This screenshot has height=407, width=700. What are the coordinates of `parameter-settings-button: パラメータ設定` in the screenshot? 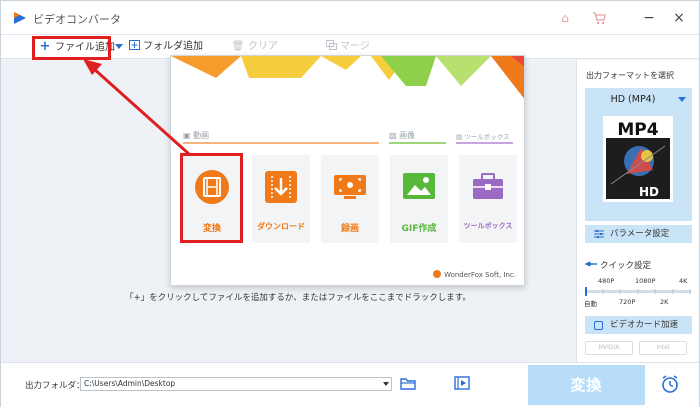 It's located at (638, 234).